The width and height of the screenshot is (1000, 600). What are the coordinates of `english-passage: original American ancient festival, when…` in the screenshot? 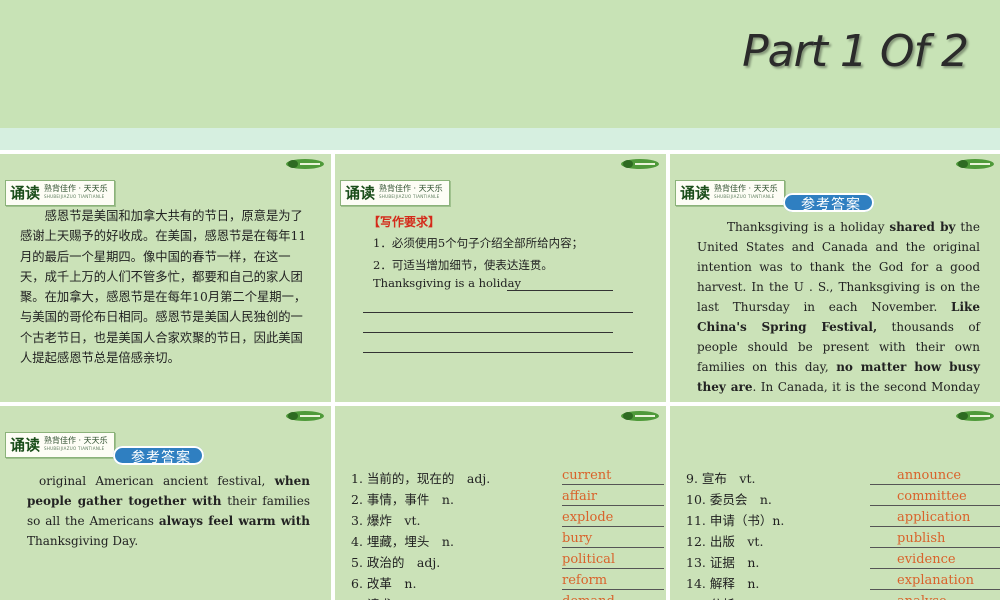 It's located at (168, 511).